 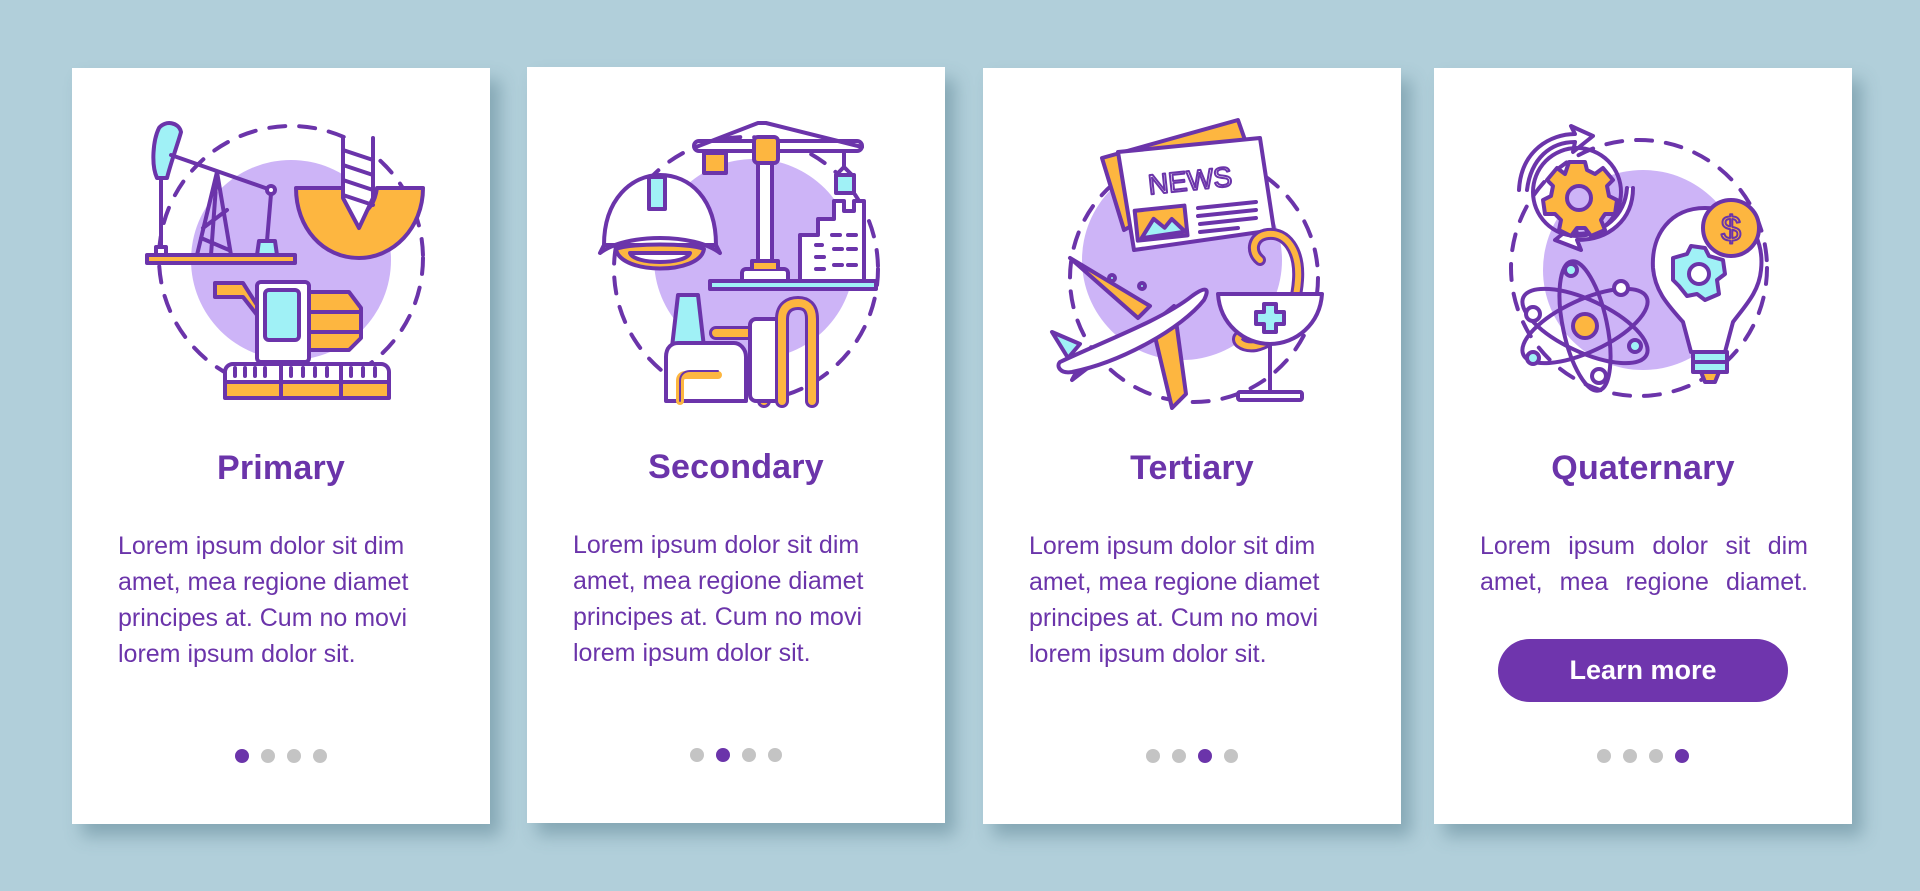 What do you see at coordinates (281, 260) in the screenshot?
I see `primary-sector-icon` at bounding box center [281, 260].